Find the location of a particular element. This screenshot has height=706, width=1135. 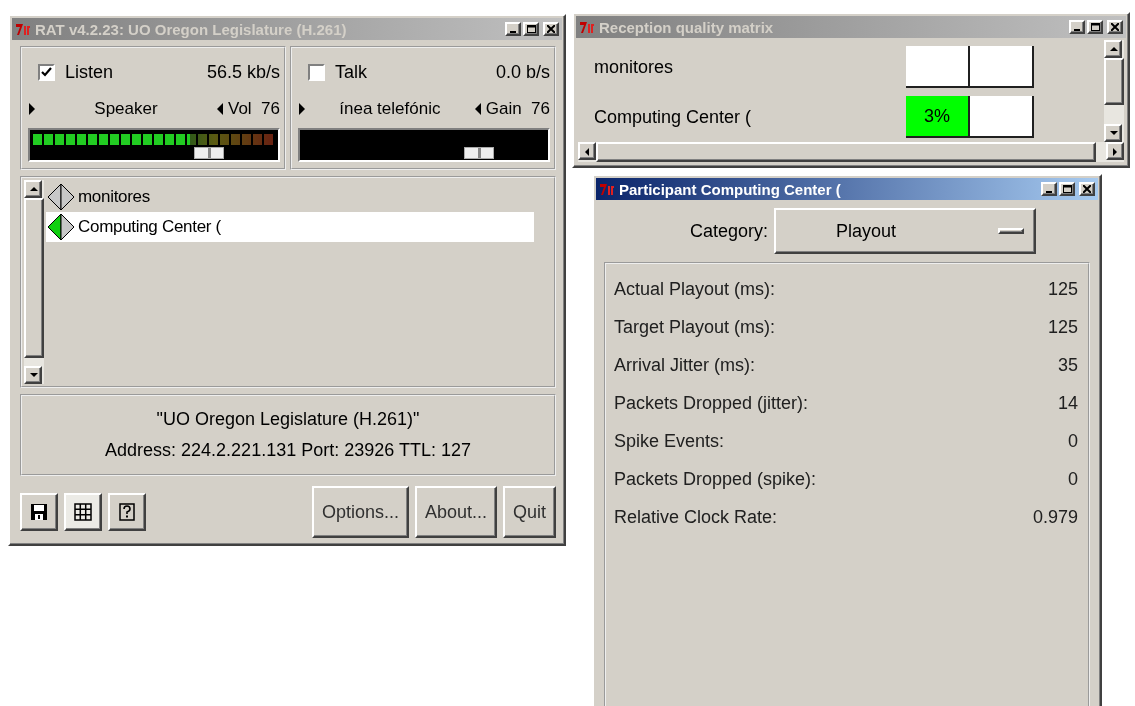

session-name: "UO Oregon Legislature (H.261)" is located at coordinates (288, 419).